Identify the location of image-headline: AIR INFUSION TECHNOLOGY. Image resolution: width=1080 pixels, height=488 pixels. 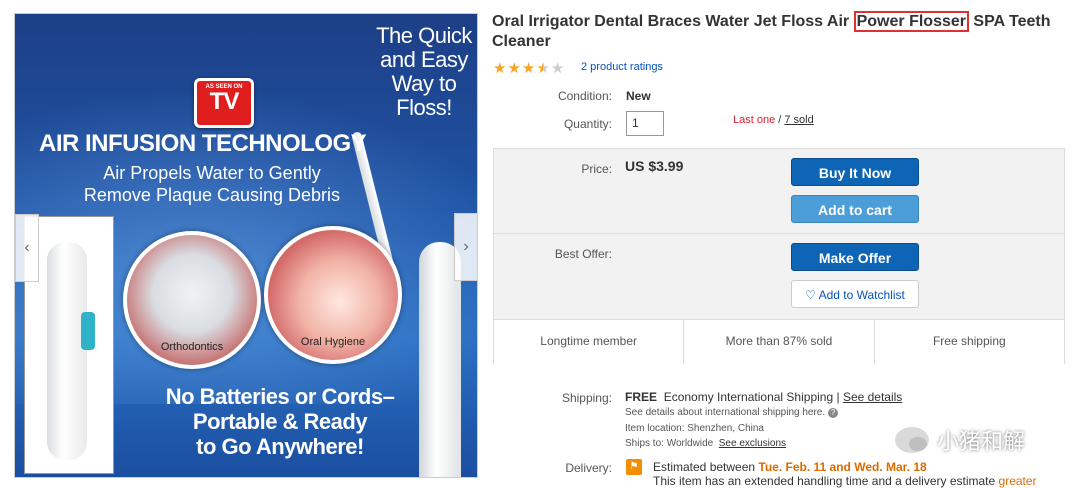
(203, 143).